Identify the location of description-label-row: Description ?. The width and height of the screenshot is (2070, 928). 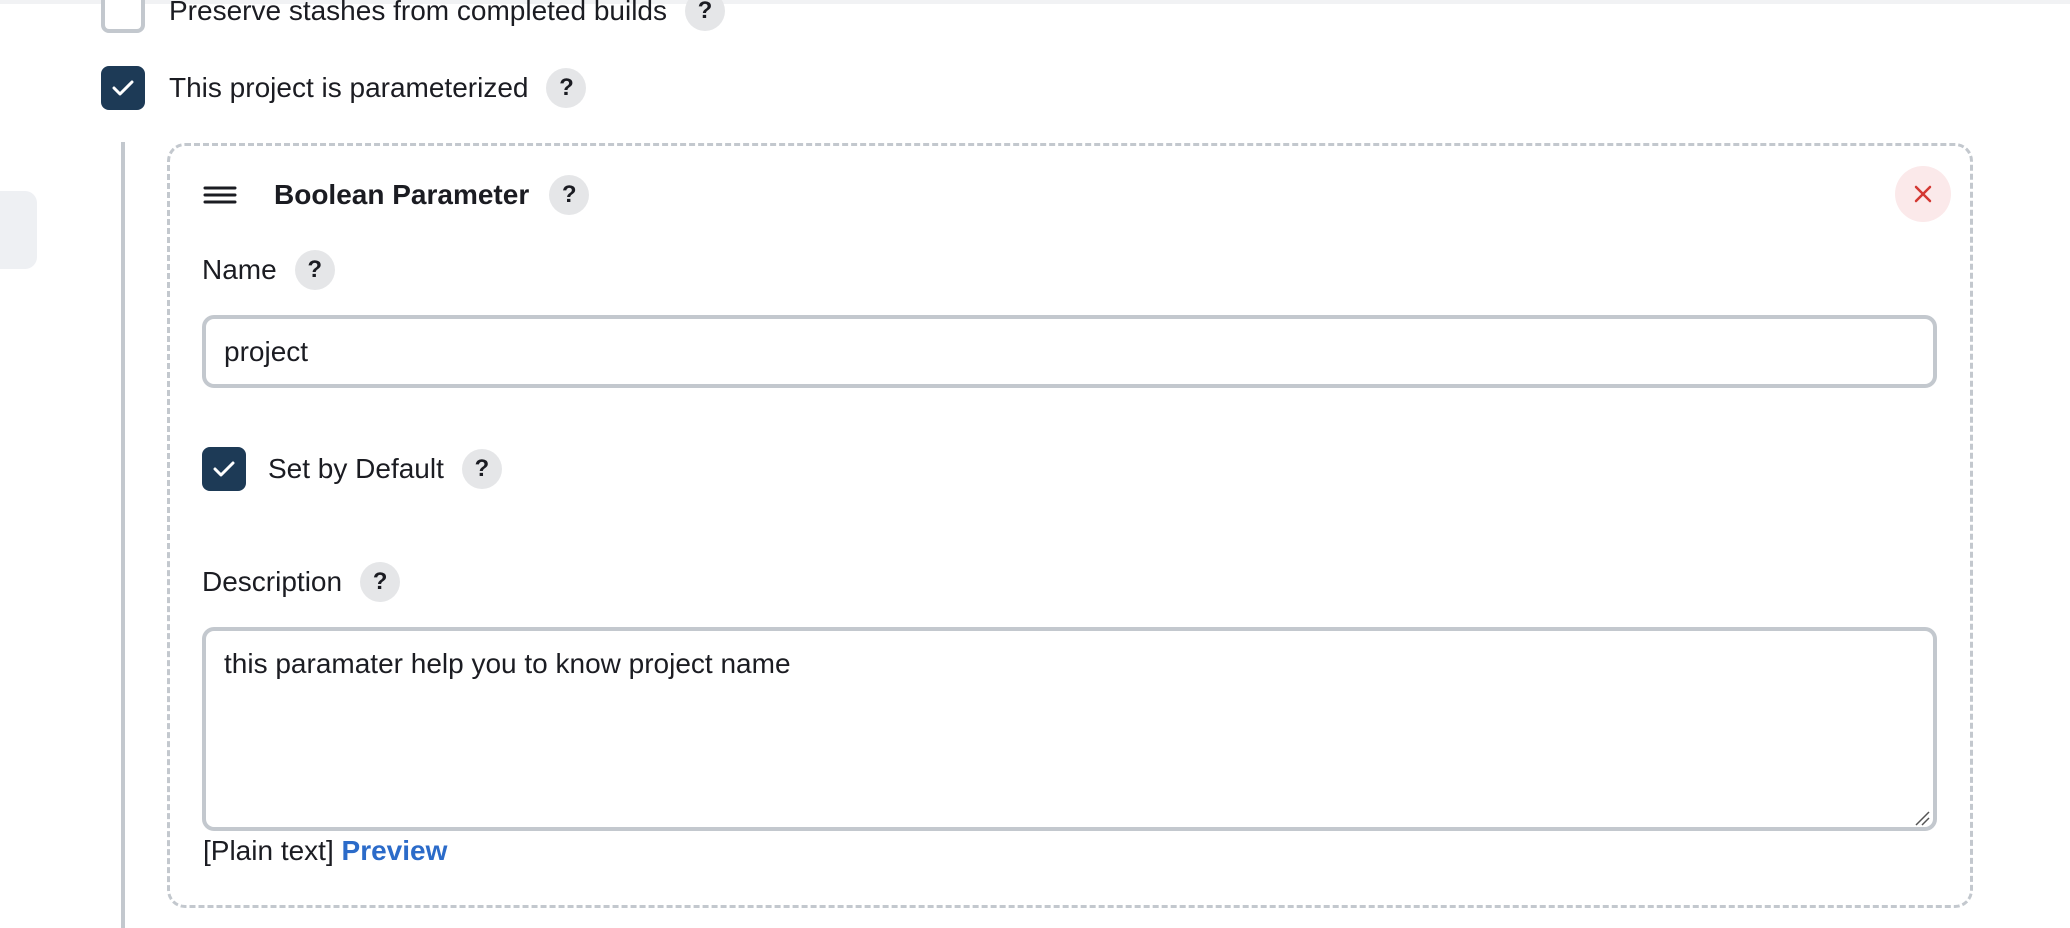
(301, 582).